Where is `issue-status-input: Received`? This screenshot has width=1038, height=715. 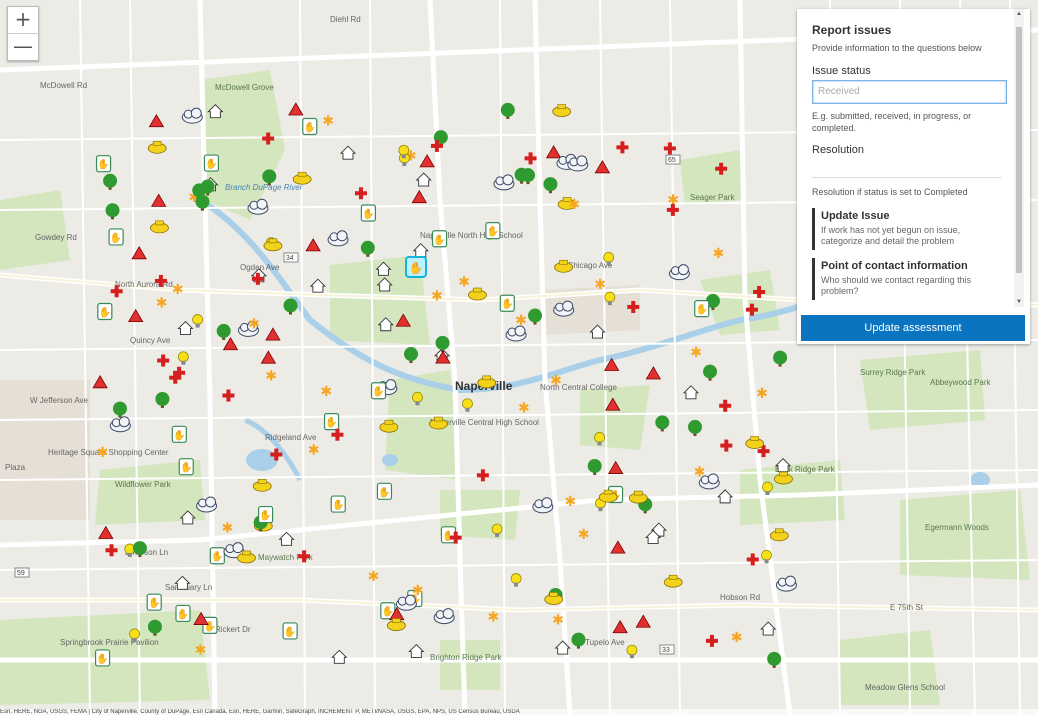 issue-status-input: Received is located at coordinates (909, 92).